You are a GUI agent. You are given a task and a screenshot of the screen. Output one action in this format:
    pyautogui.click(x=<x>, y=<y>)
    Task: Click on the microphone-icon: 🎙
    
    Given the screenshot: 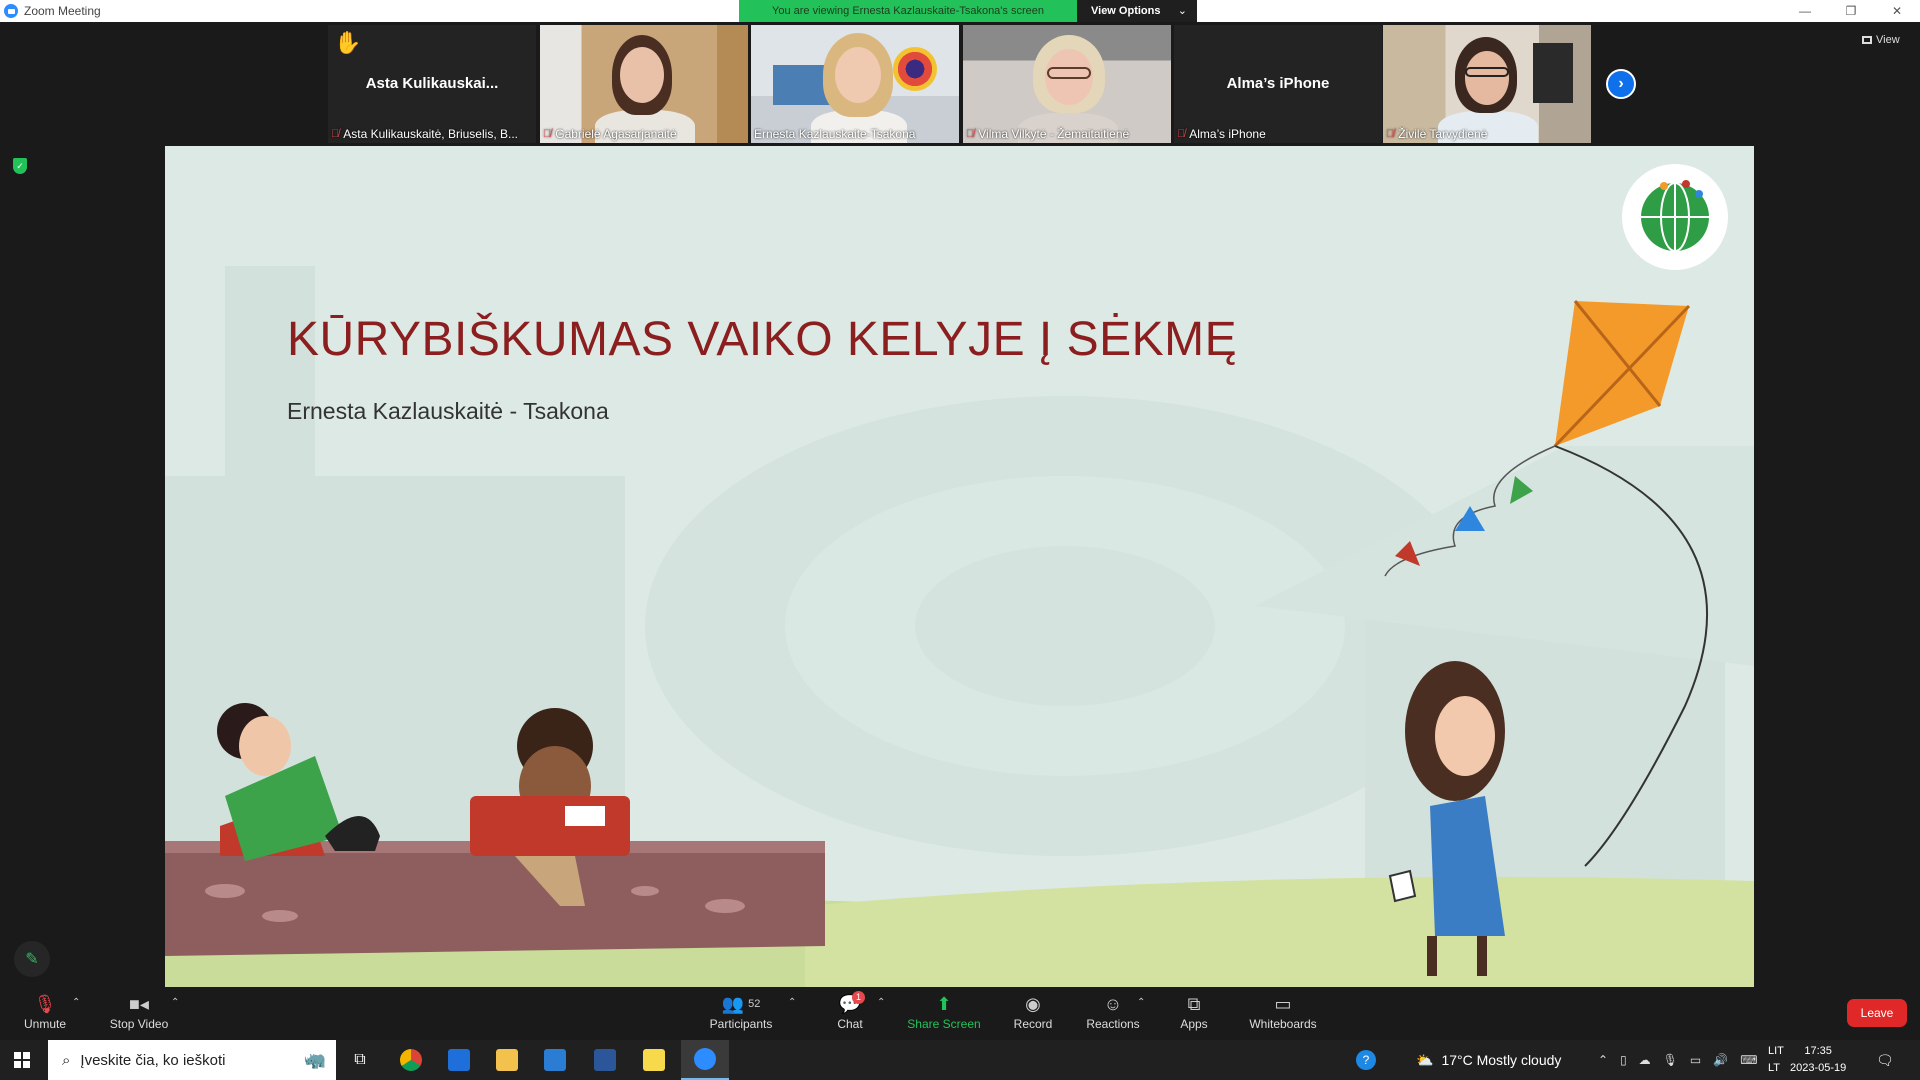 What is the action you would take?
    pyautogui.click(x=1670, y=1060)
    